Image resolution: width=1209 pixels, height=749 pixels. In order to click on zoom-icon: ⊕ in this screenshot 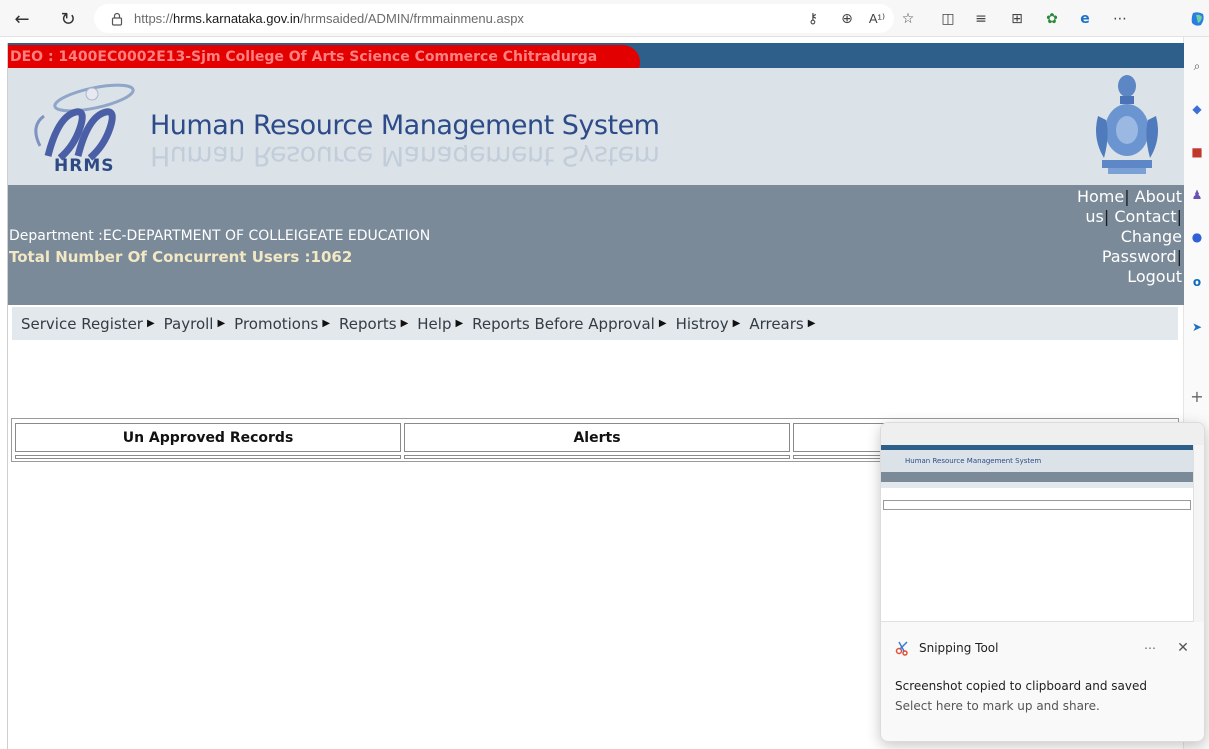, I will do `click(847, 19)`.